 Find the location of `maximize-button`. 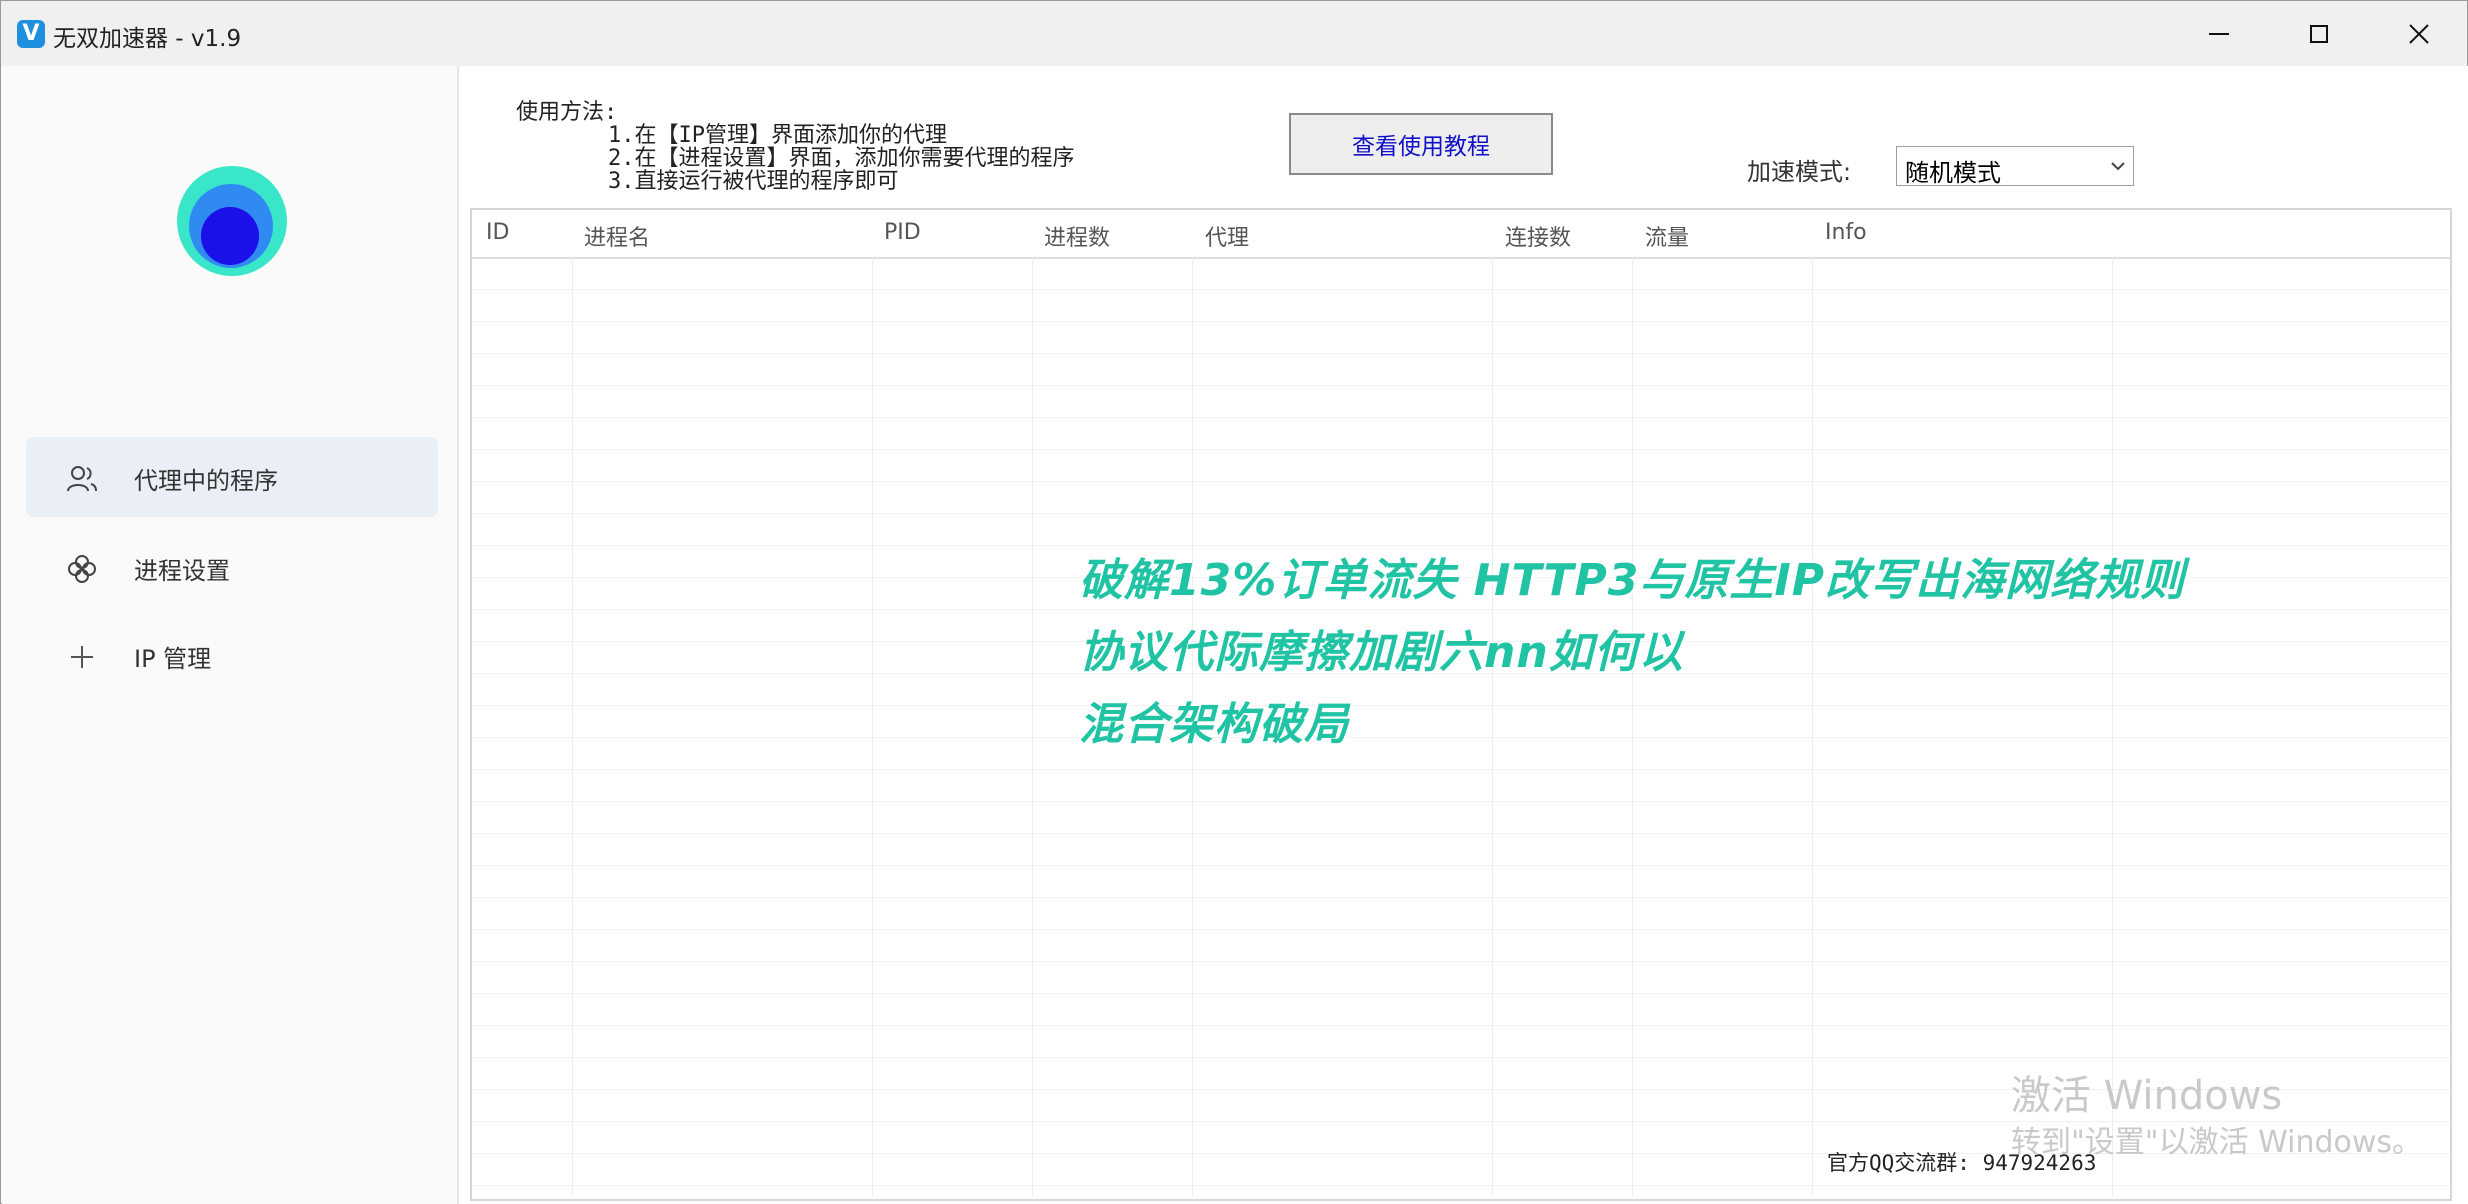

maximize-button is located at coordinates (2319, 33).